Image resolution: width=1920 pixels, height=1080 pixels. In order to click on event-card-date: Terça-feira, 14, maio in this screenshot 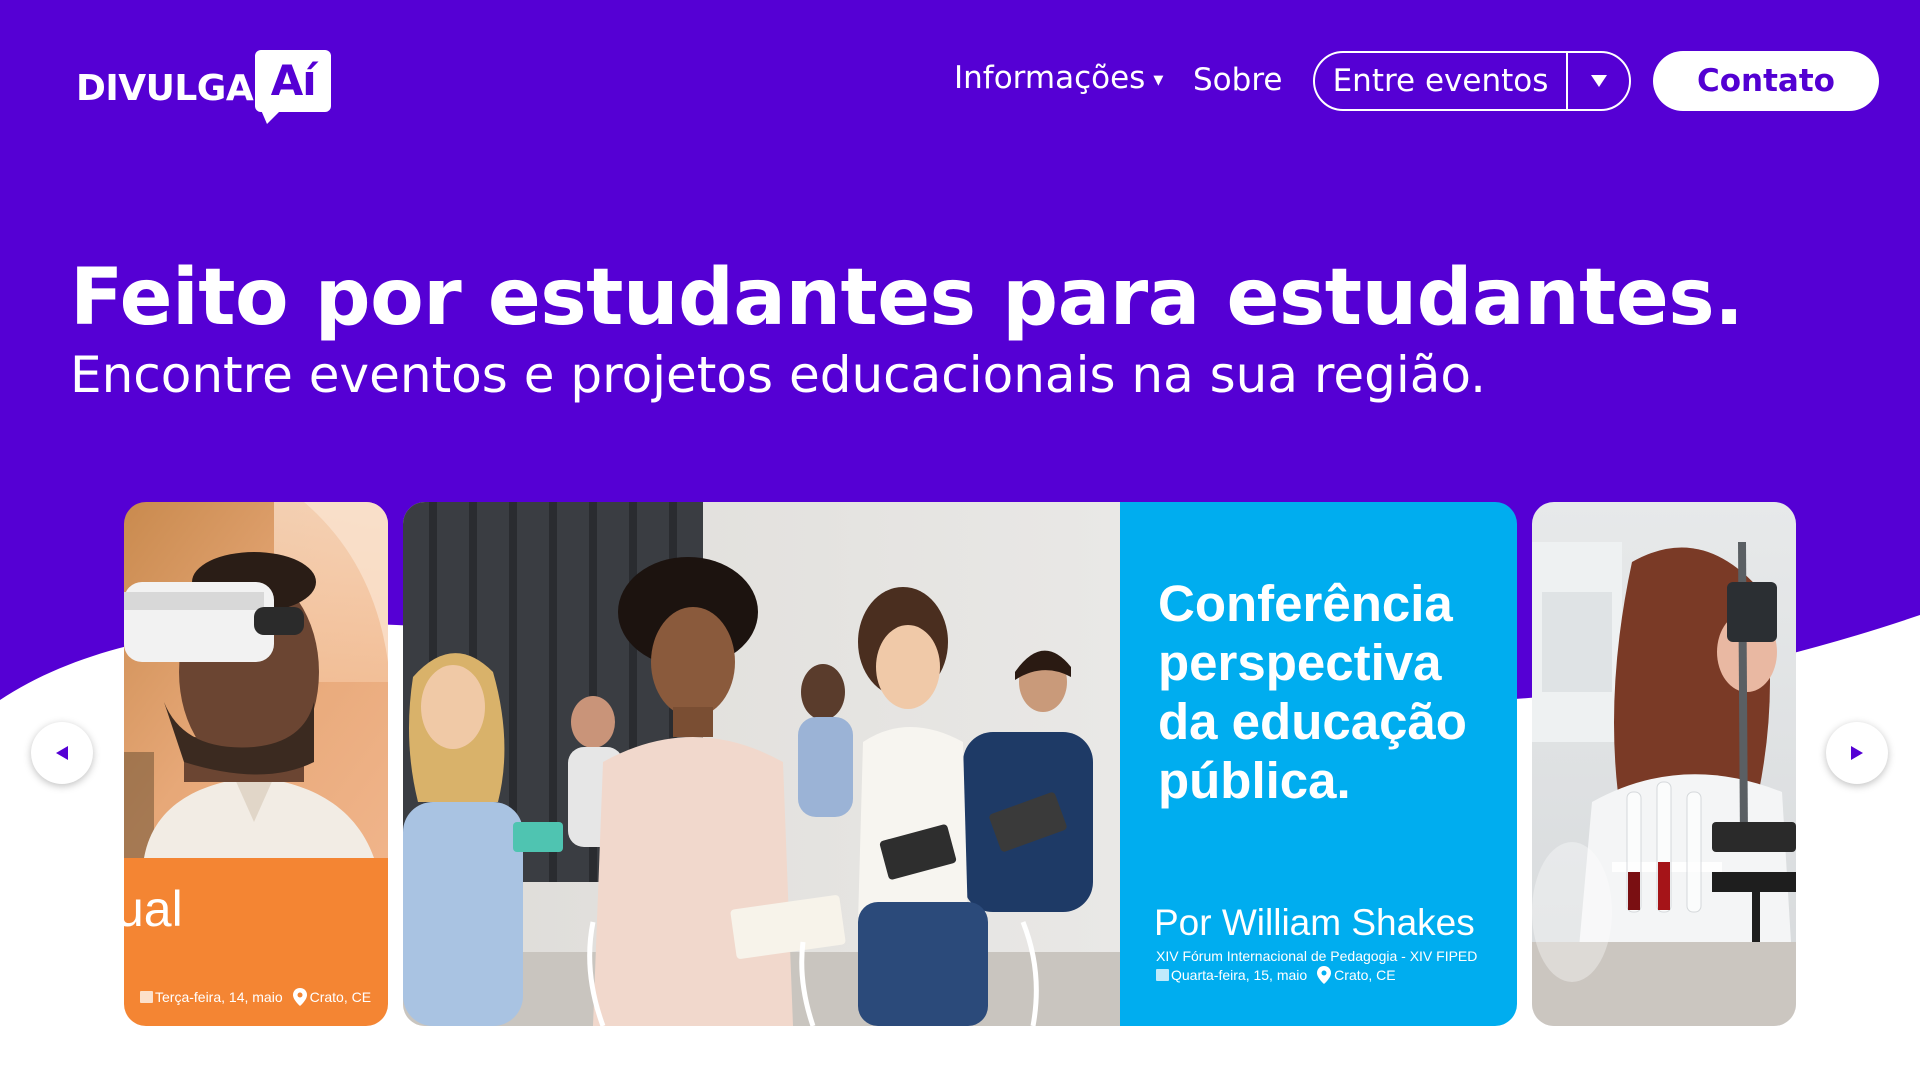, I will do `click(219, 997)`.